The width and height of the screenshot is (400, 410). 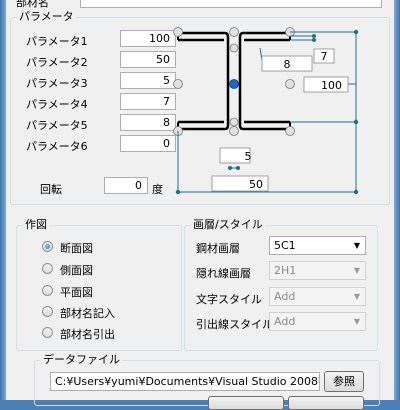 What do you see at coordinates (87, 334) in the screenshot?
I see `radio-label-member-name-leader: 部材名引出` at bounding box center [87, 334].